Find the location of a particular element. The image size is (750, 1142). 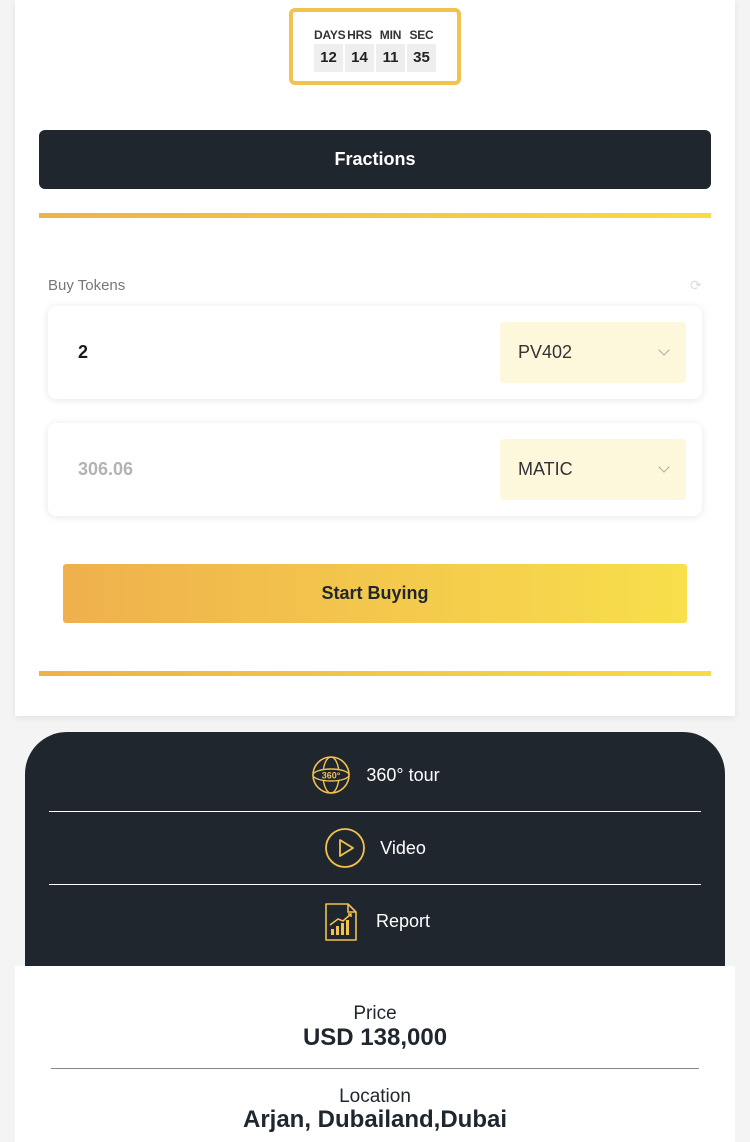

token-amount-input: 2 is located at coordinates (83, 352).